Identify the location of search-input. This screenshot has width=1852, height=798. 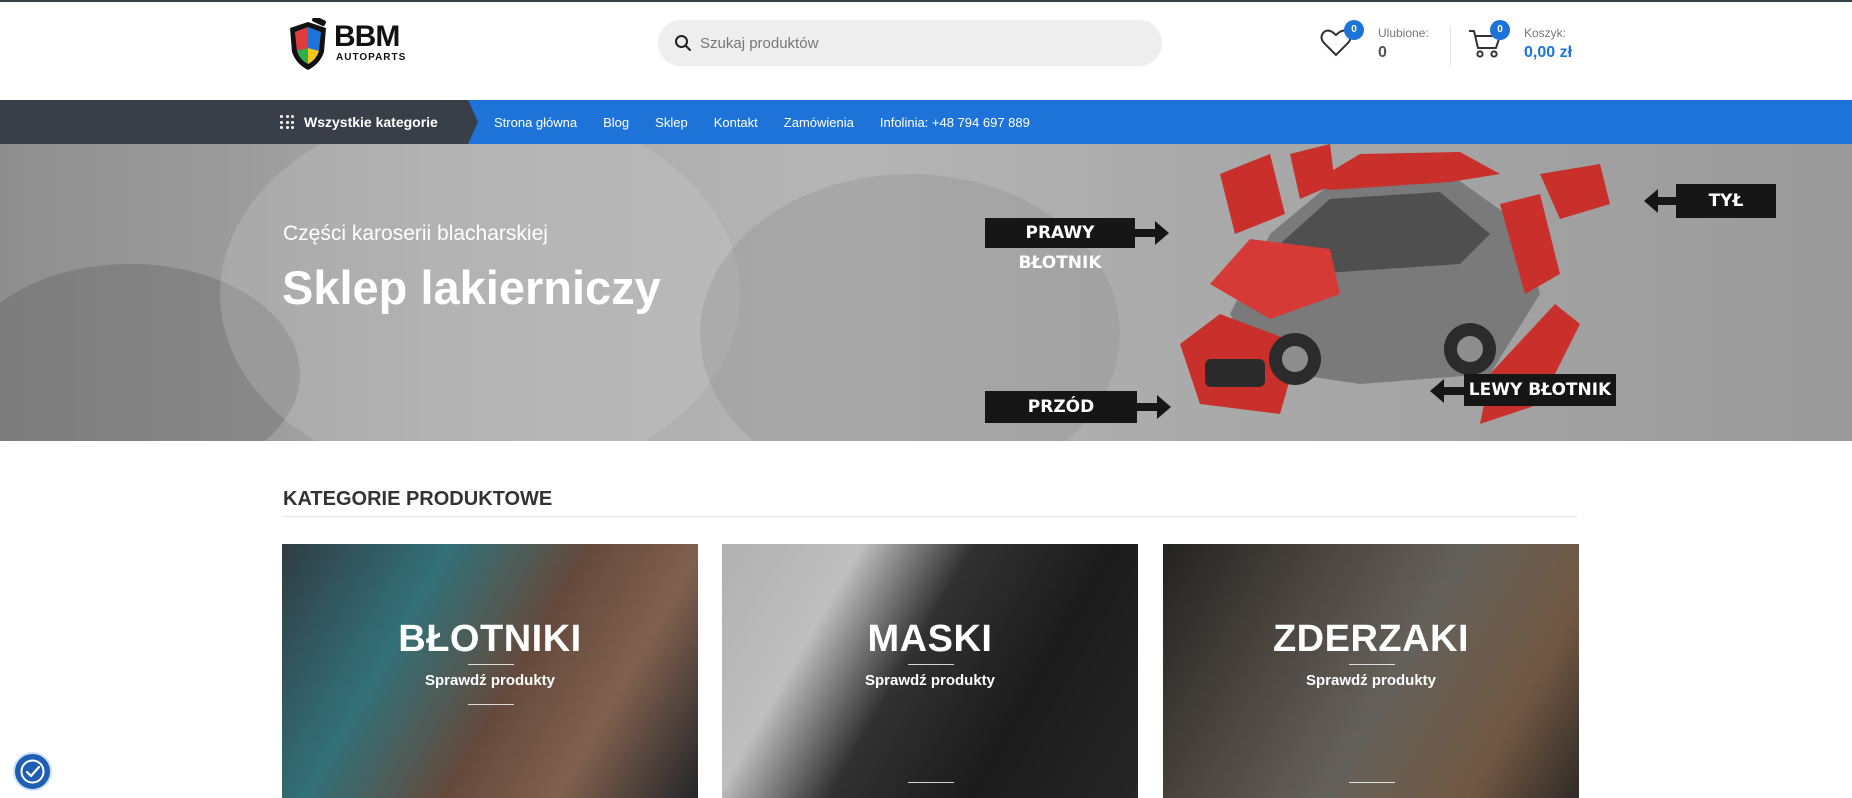
(920, 43).